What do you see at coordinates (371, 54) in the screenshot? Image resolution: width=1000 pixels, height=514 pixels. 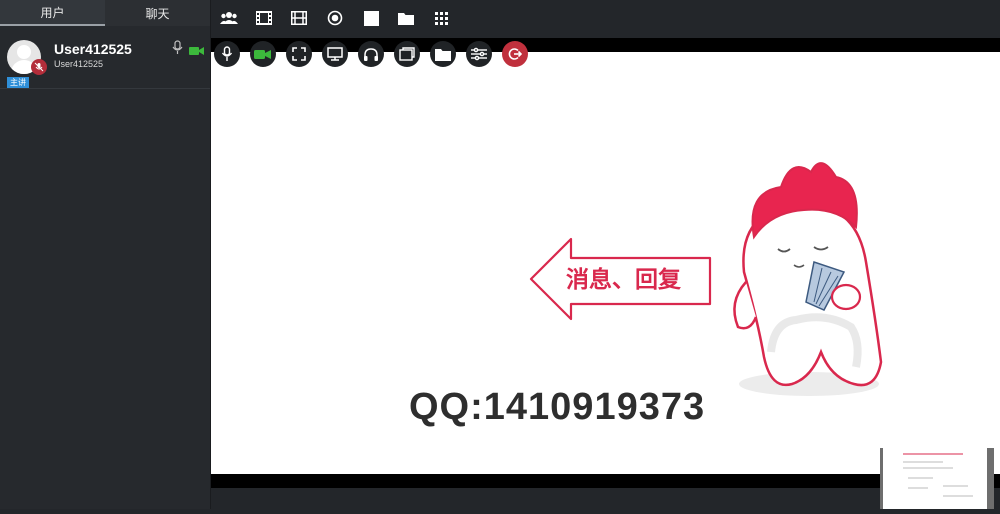 I see `headphones-icon` at bounding box center [371, 54].